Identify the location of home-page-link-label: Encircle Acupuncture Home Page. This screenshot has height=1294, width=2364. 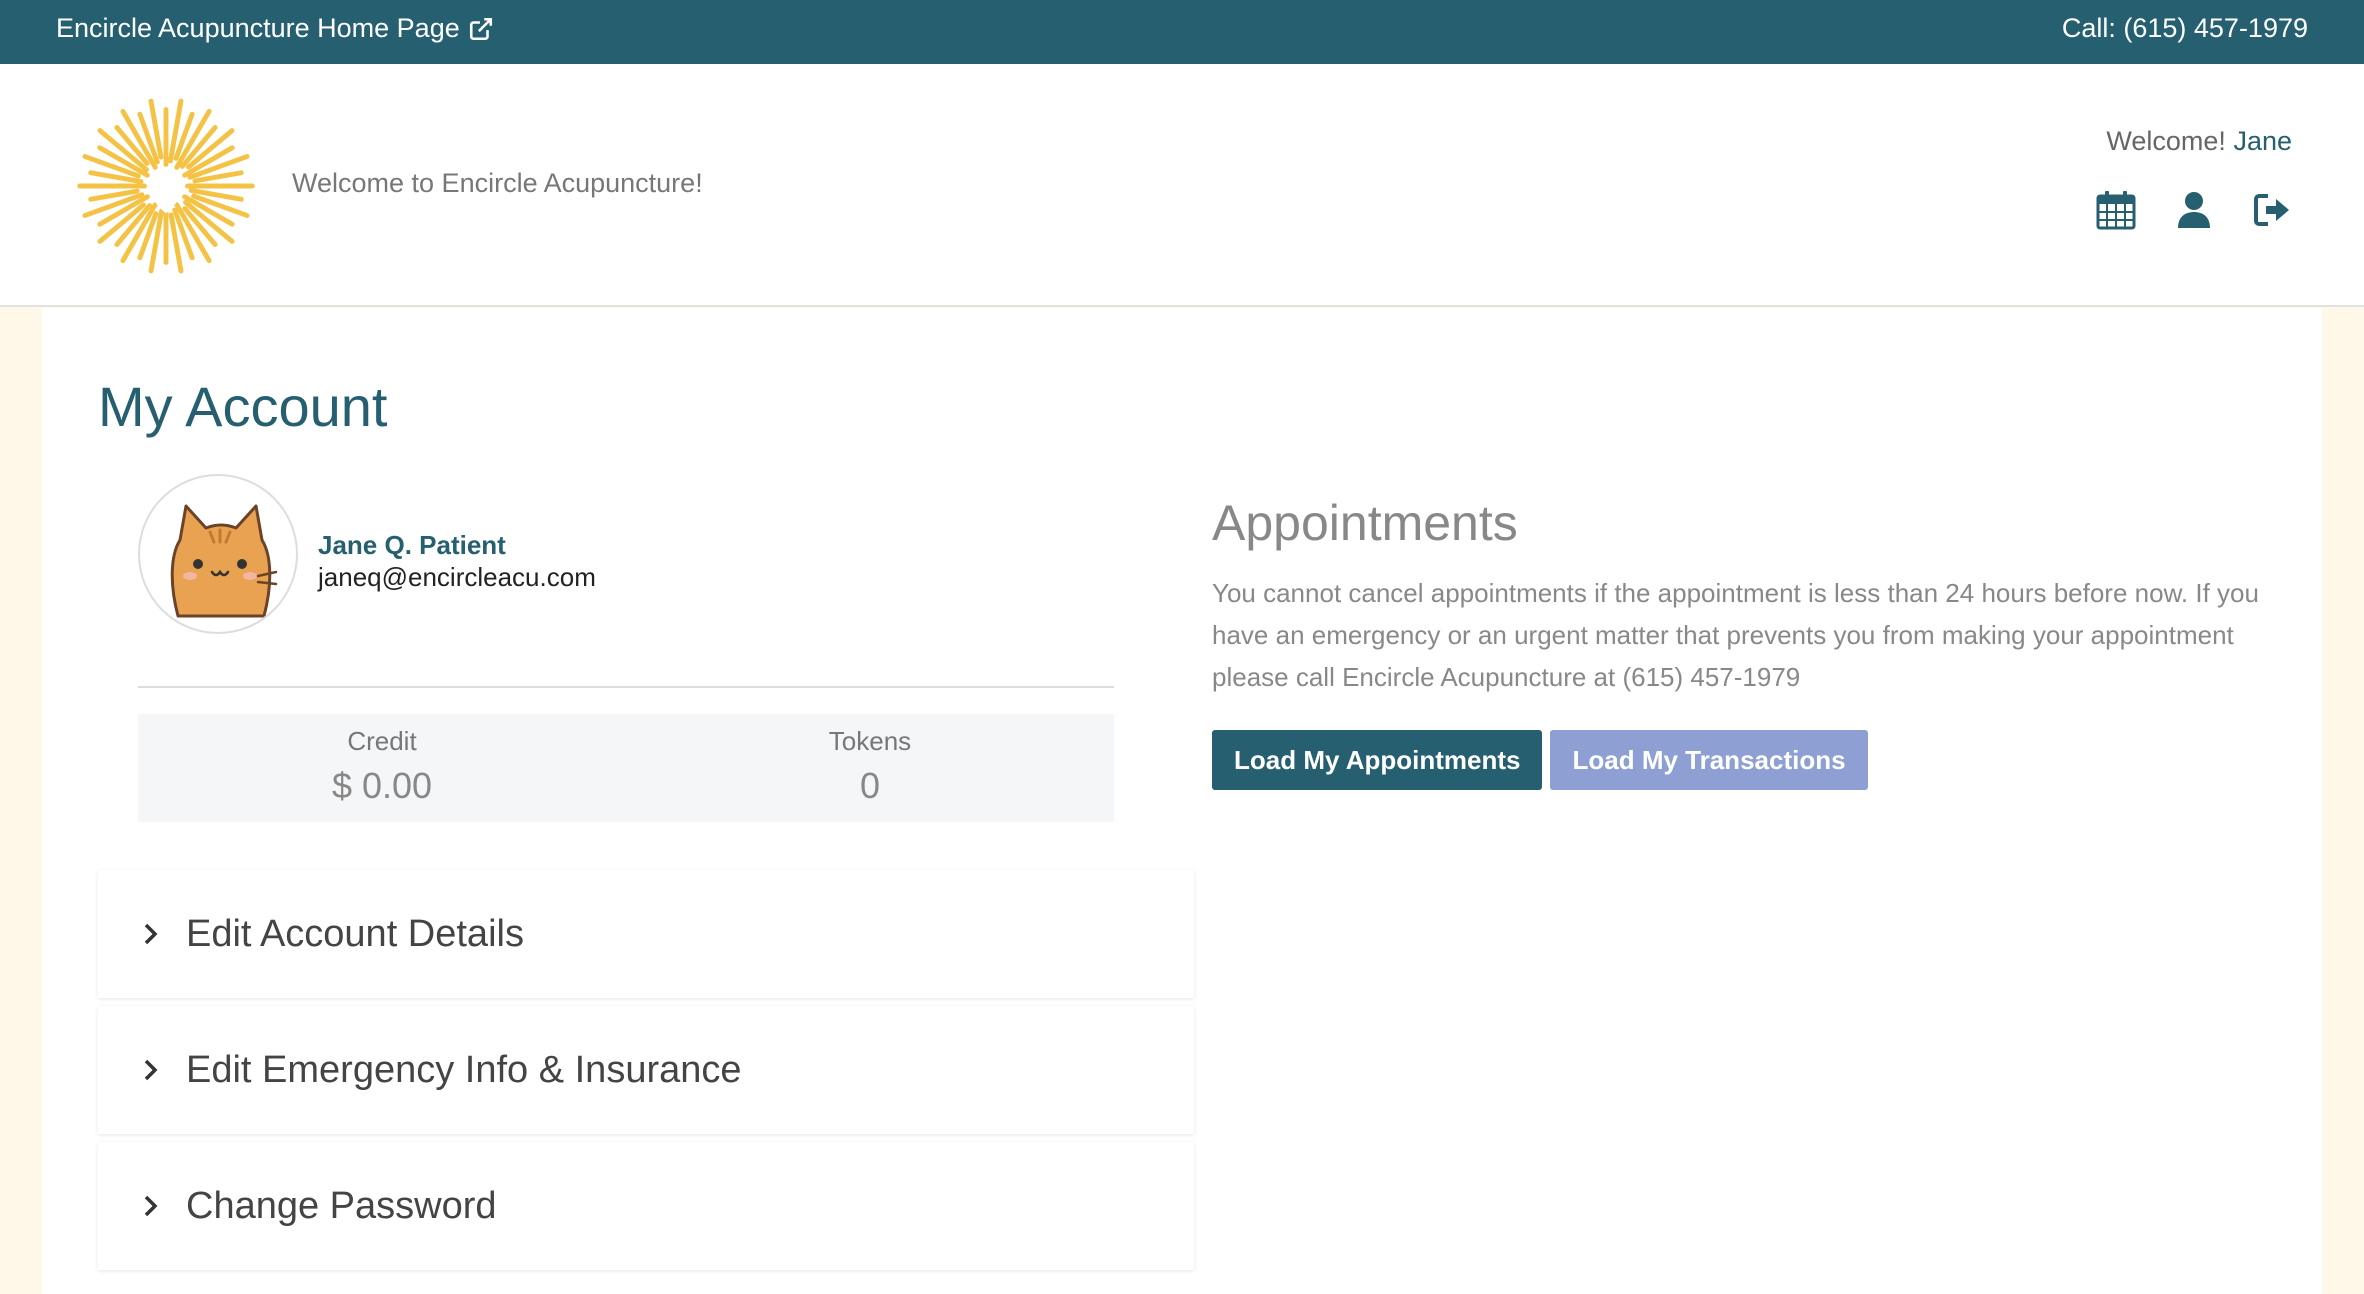
(258, 28).